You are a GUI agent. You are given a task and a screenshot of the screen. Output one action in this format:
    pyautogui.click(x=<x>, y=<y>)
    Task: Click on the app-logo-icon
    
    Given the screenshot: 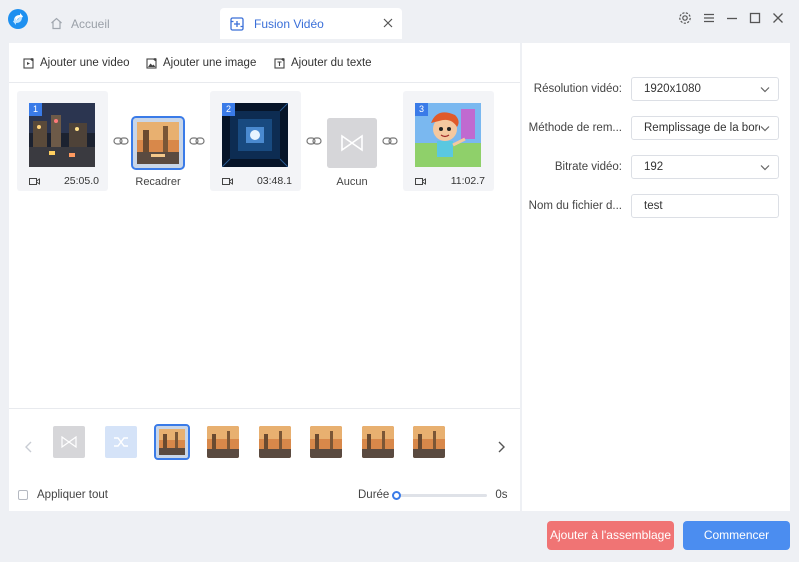 What is the action you would take?
    pyautogui.click(x=18, y=19)
    